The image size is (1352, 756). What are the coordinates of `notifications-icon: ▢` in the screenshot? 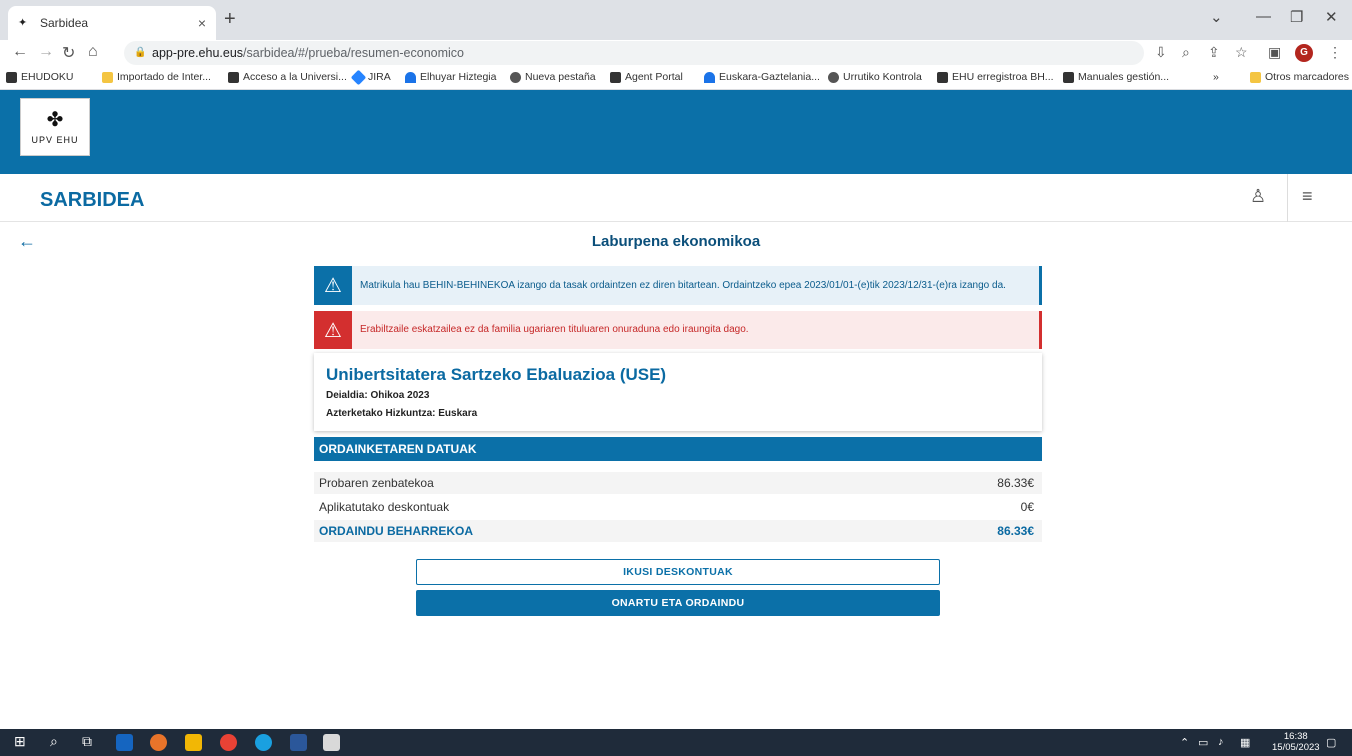 It's located at (1331, 742).